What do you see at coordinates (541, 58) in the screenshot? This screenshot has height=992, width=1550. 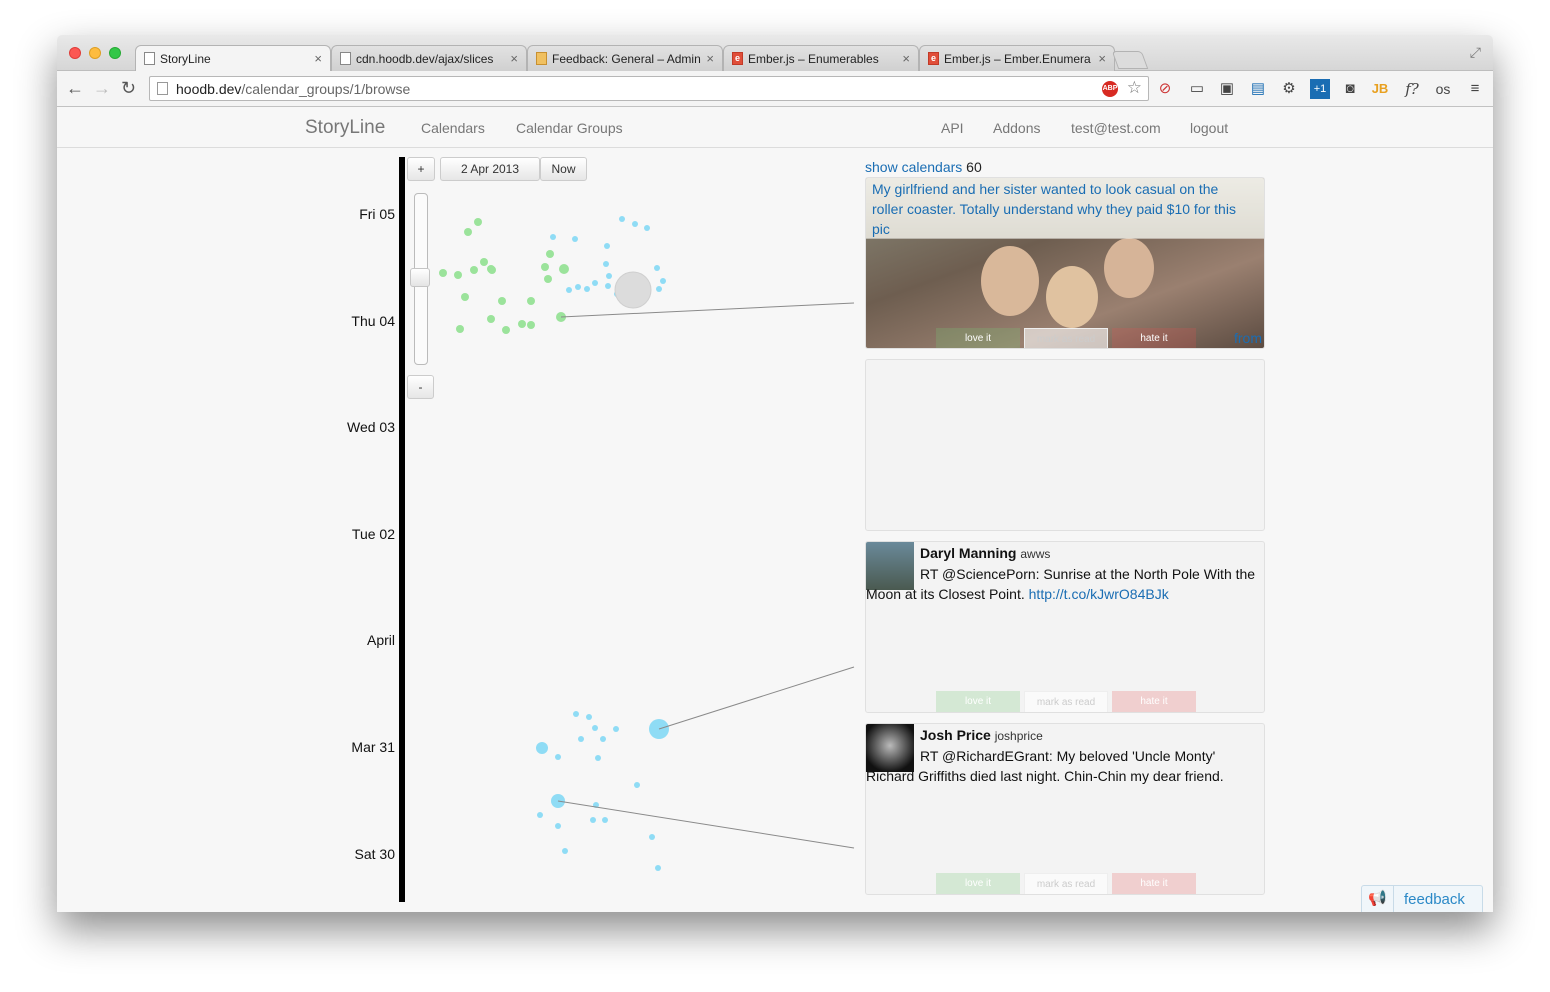 I see `feedback-icon` at bounding box center [541, 58].